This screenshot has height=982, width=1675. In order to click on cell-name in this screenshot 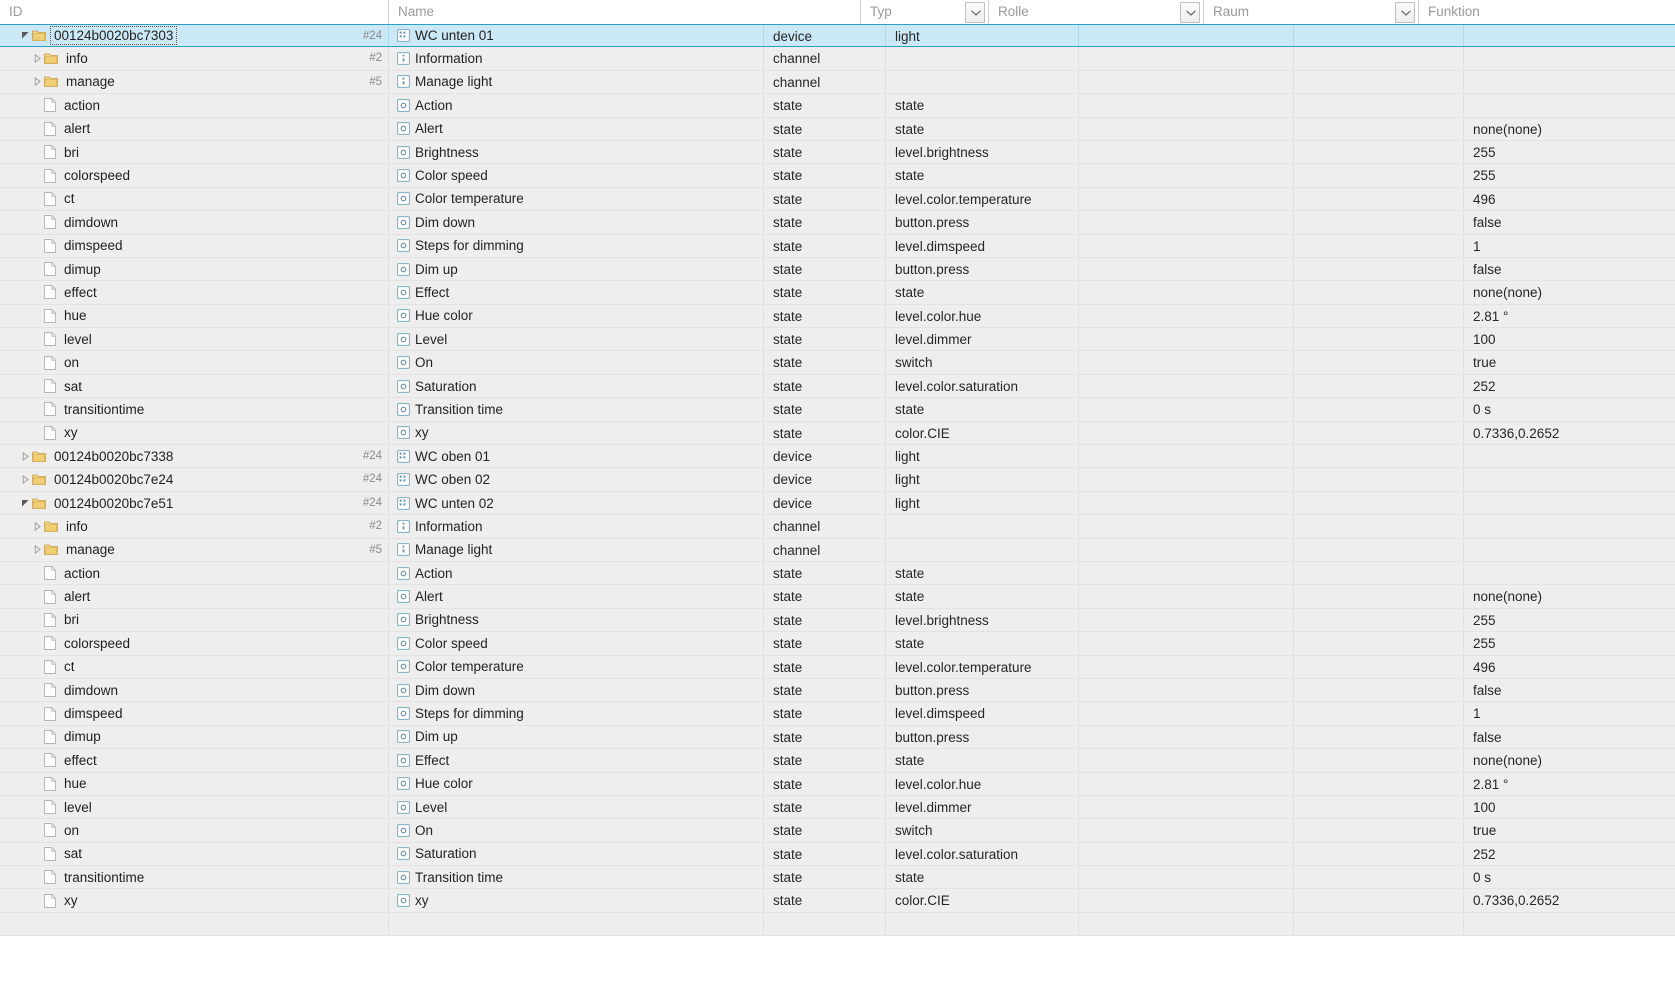, I will do `click(575, 924)`.